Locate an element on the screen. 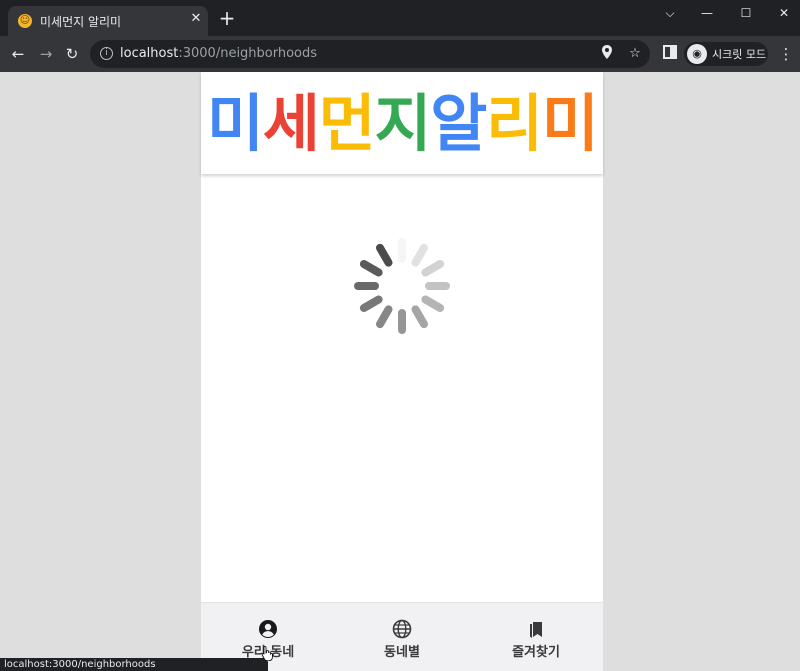 This screenshot has width=800, height=671. logo-char: 먼 is located at coordinates (347, 123).